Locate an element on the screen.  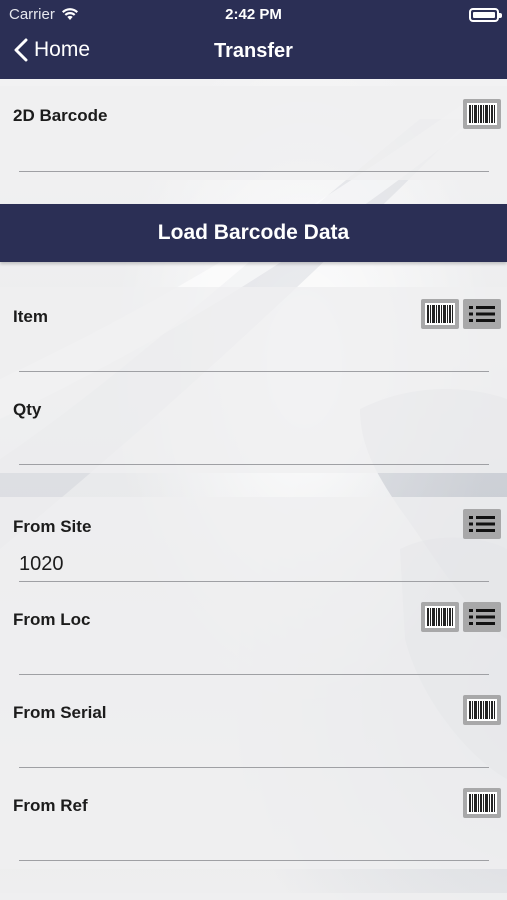
from-ref-scan-button is located at coordinates (482, 803).